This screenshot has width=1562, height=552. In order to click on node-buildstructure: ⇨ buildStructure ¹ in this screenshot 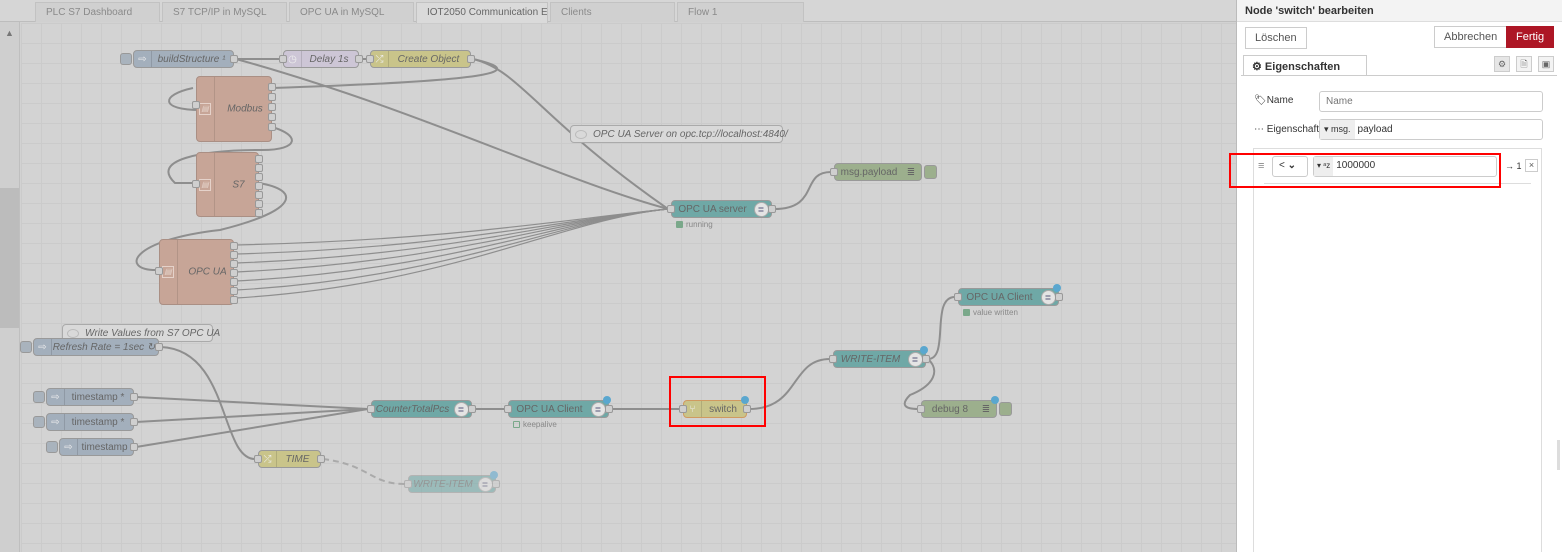, I will do `click(179, 59)`.